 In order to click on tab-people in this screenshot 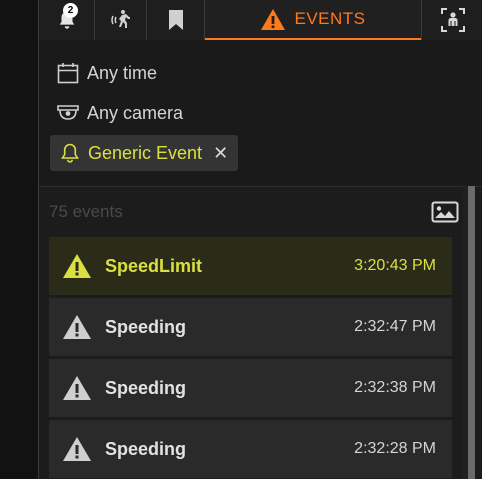, I will do `click(451, 20)`.